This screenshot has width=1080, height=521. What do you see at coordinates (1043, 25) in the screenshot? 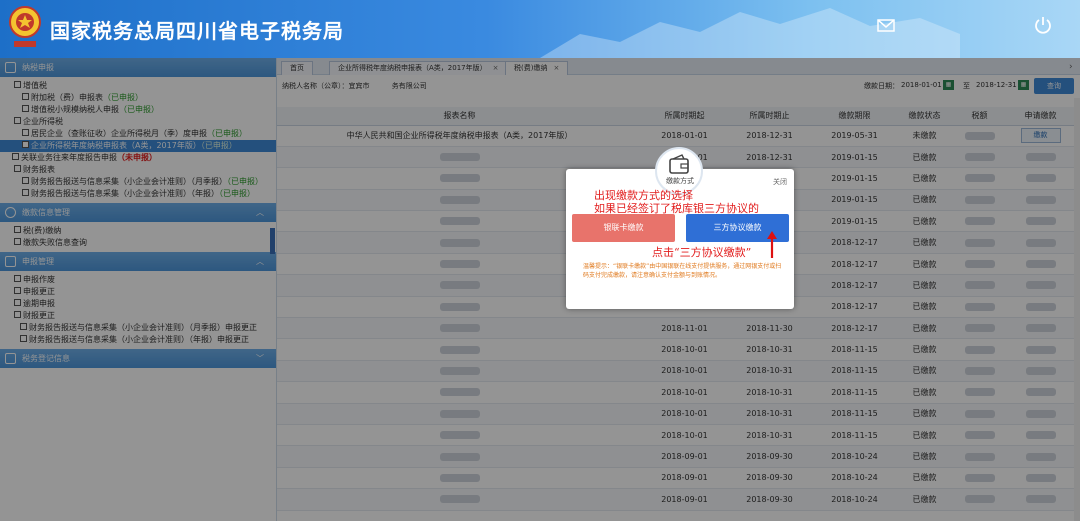
I see `power-icon` at bounding box center [1043, 25].